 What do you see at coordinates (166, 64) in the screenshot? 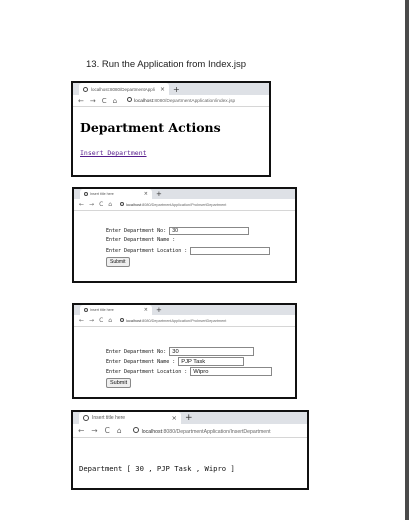
I see `step-title: 13. Run the Application from Index.jsp` at bounding box center [166, 64].